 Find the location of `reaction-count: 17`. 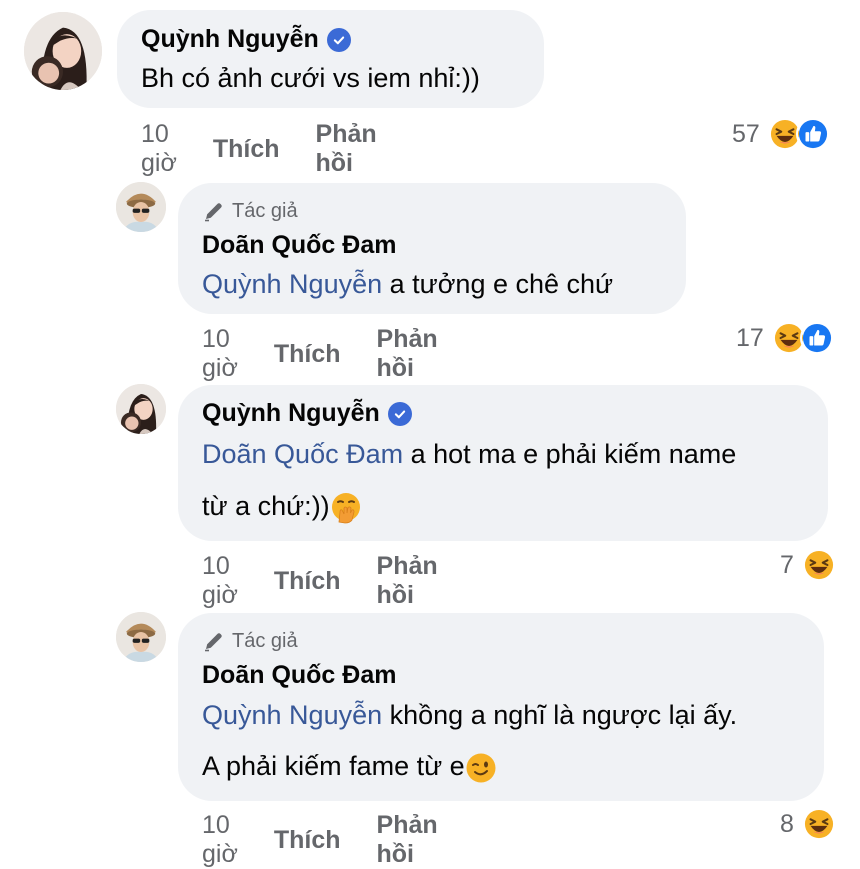

reaction-count: 17 is located at coordinates (750, 337).